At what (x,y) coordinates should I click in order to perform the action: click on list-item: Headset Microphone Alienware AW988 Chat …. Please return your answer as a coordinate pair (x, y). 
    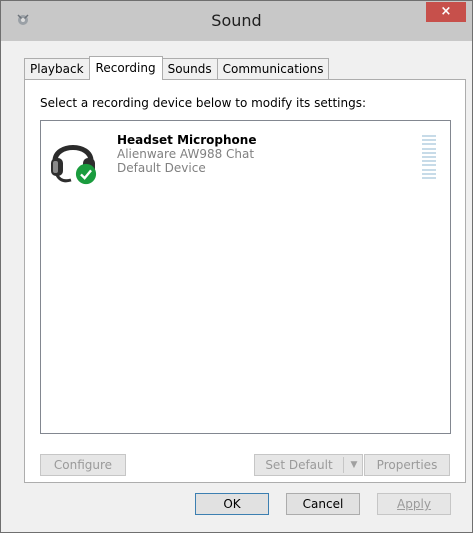
    Looking at the image, I should click on (245, 156).